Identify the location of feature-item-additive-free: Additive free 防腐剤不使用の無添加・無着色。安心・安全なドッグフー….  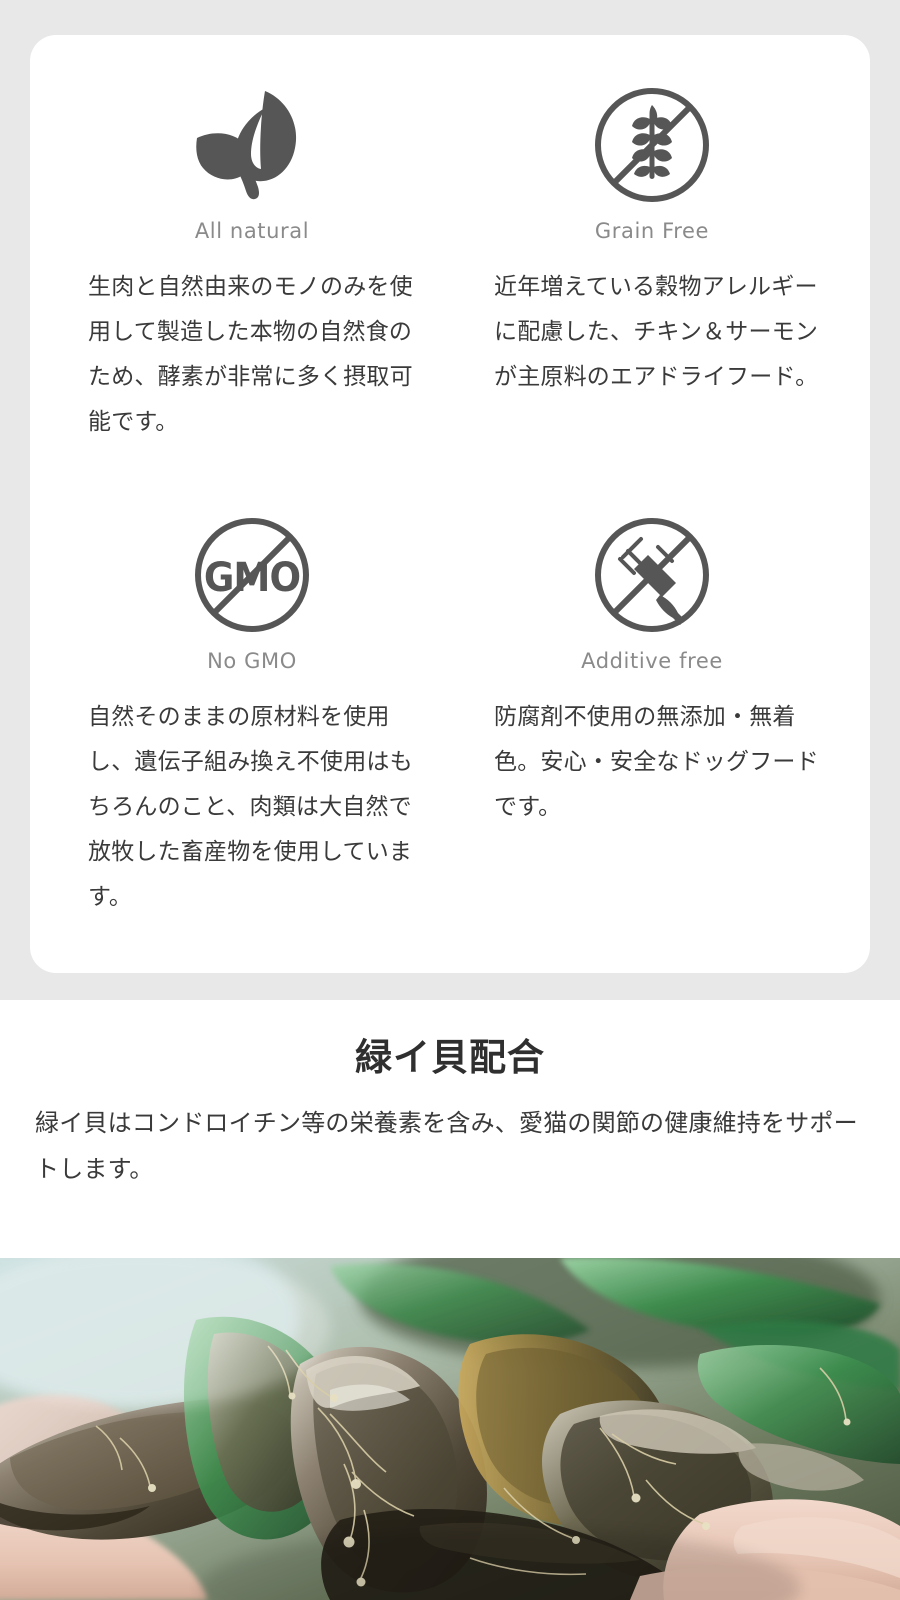
(652, 667).